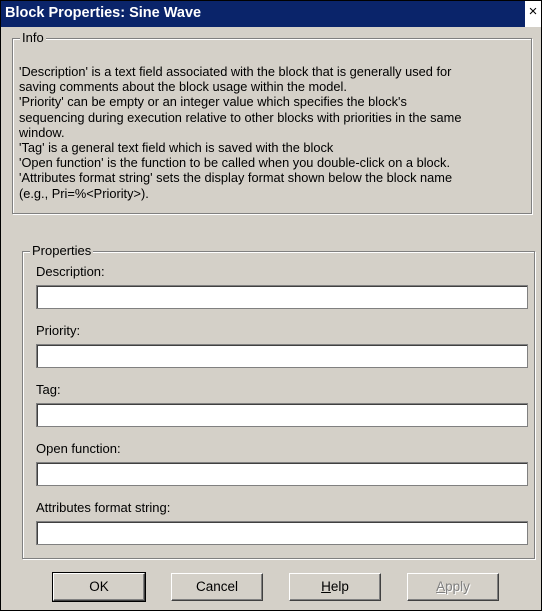 This screenshot has width=542, height=611. What do you see at coordinates (271, 14) in the screenshot?
I see `title-bar: Block Properties: Sine Wave ×` at bounding box center [271, 14].